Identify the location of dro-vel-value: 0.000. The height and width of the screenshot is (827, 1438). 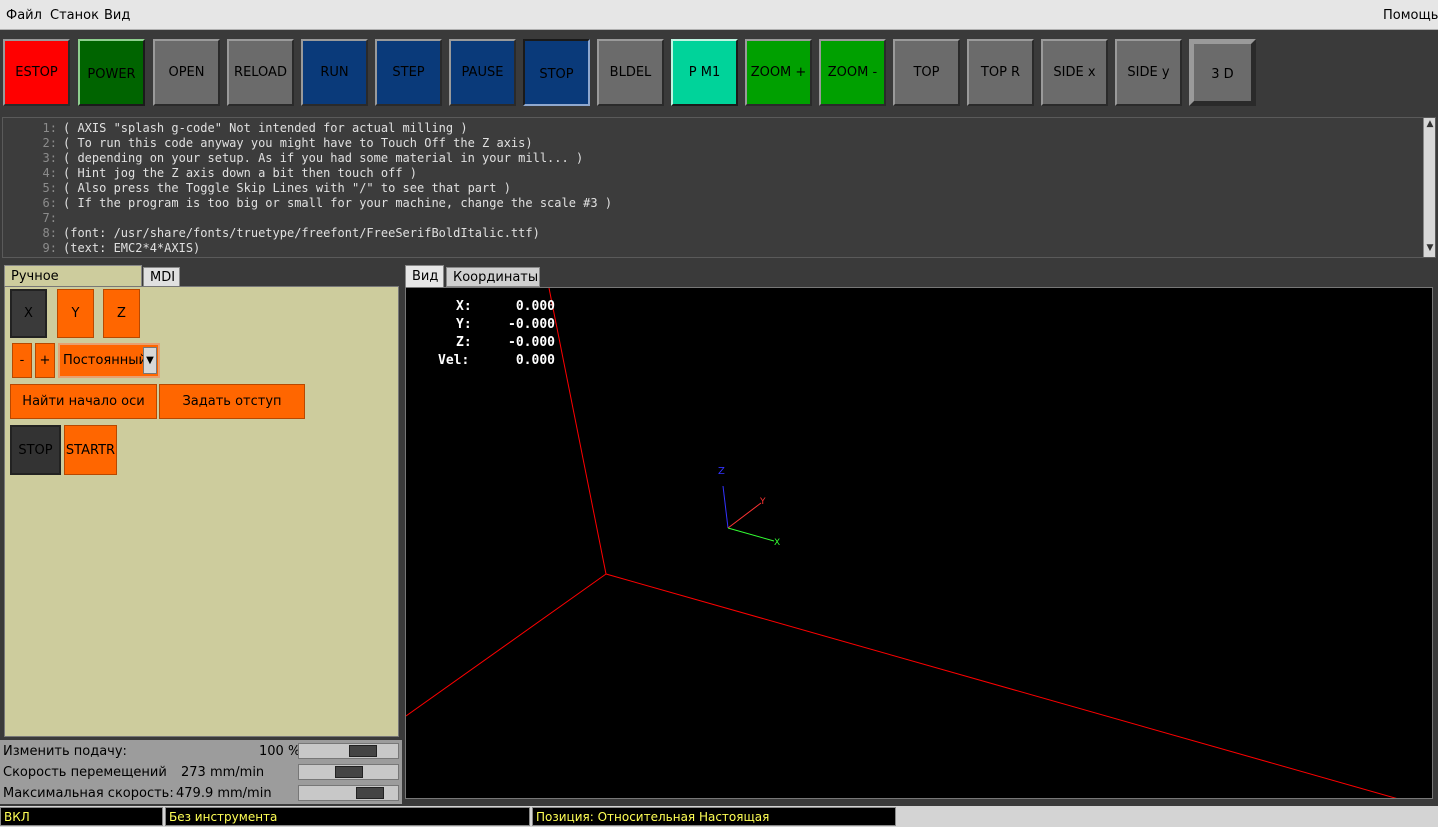
(535, 360).